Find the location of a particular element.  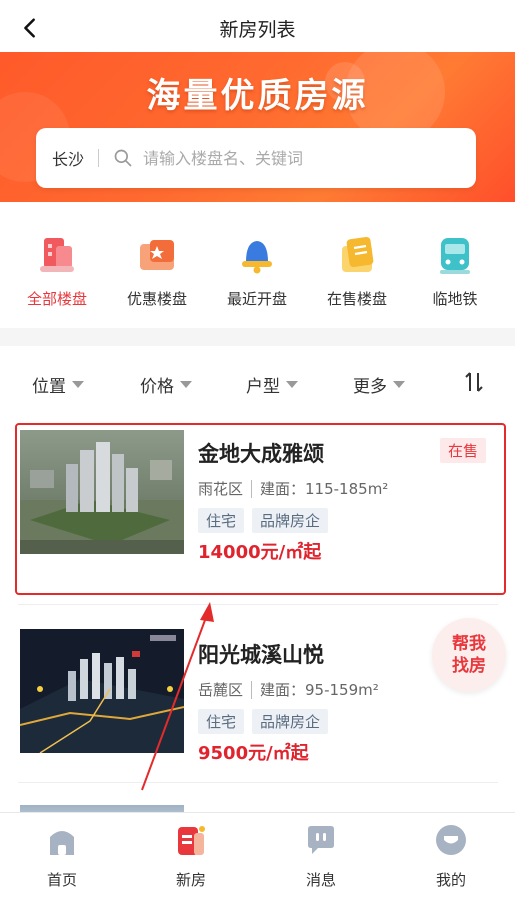

nav-label: 首页 is located at coordinates (61, 880).